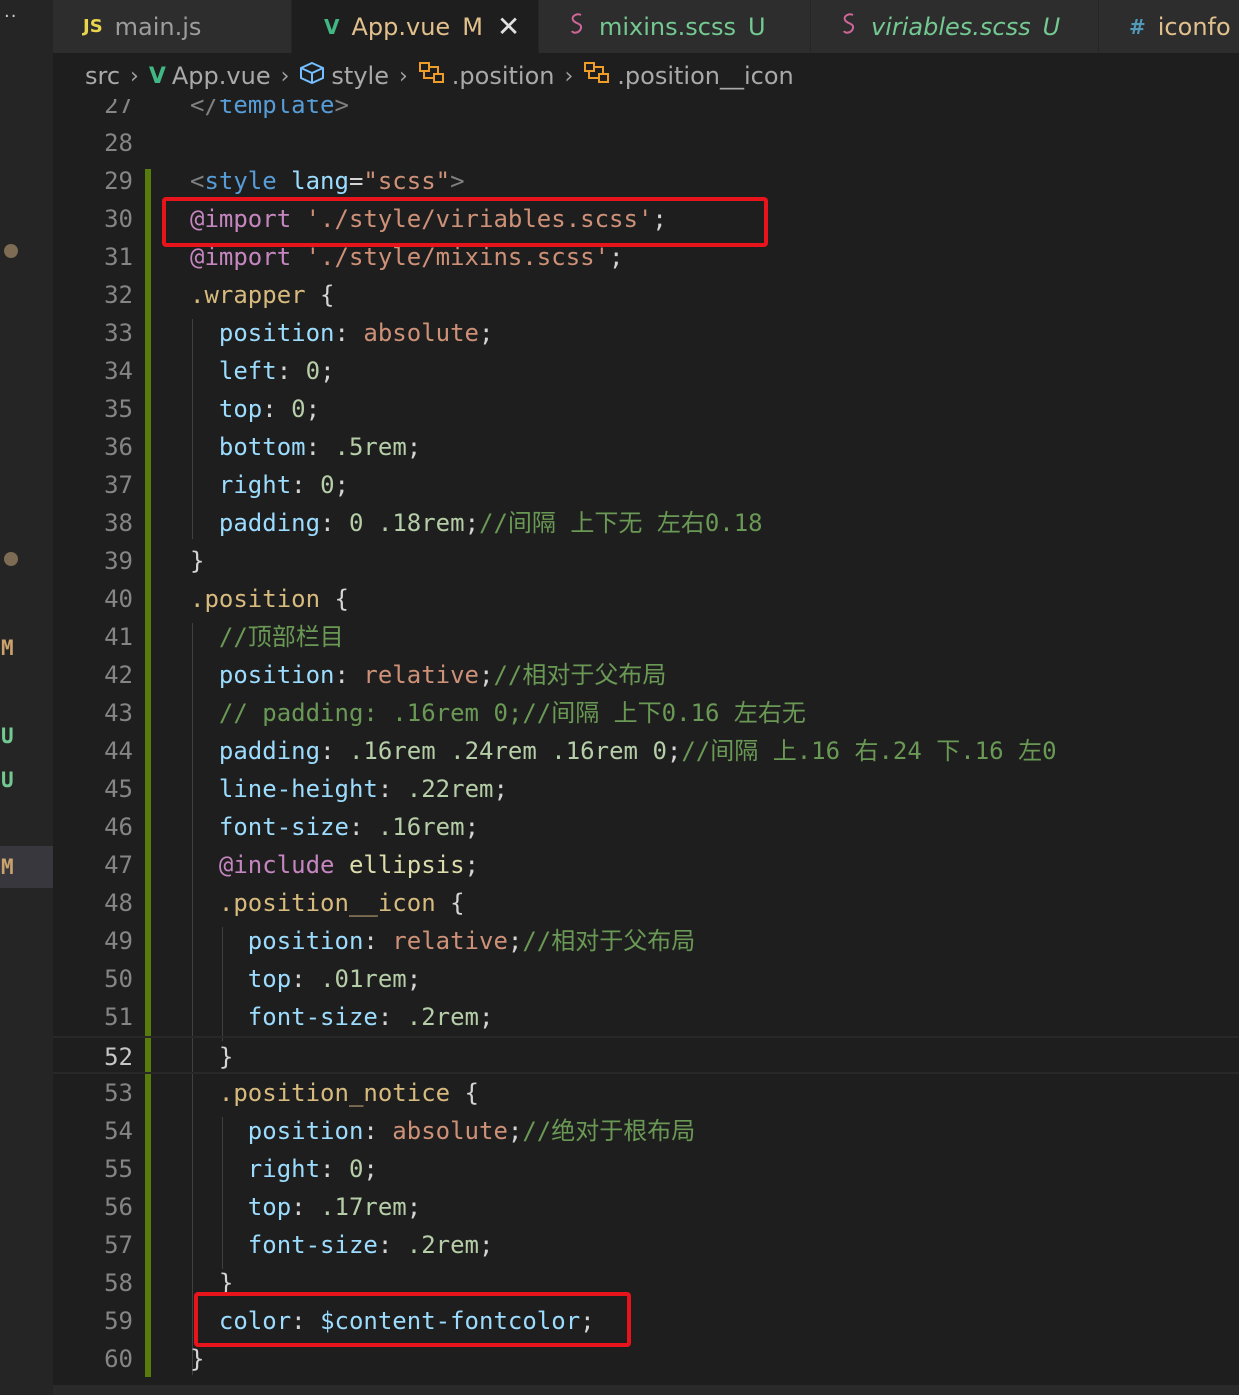 The image size is (1239, 1395). What do you see at coordinates (646, 637) in the screenshot?
I see `code-line: 41 //顶部栏目` at bounding box center [646, 637].